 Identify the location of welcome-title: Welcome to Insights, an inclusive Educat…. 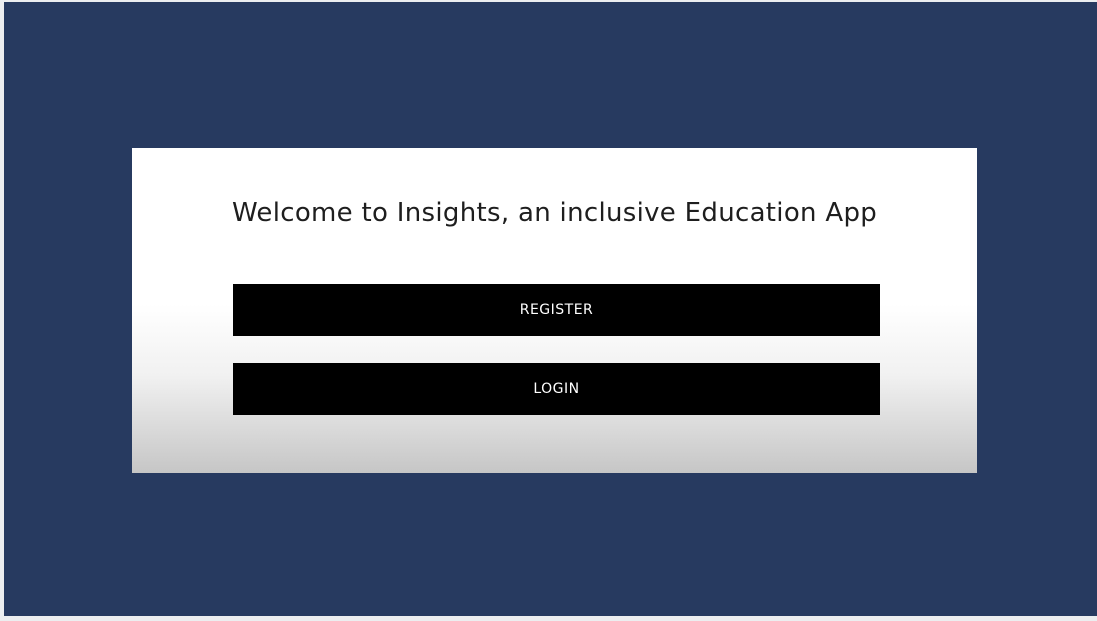
(554, 213).